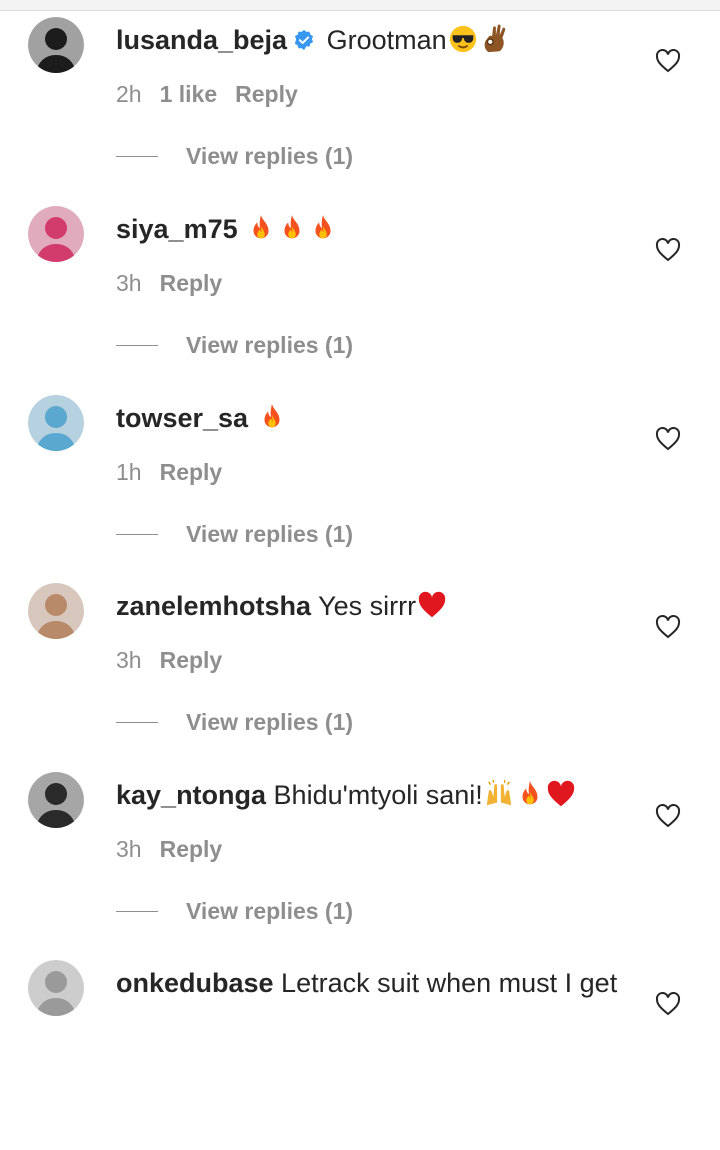 Image resolution: width=720 pixels, height=1150 pixels. I want to click on comment-username: kay_ntonga, so click(191, 795).